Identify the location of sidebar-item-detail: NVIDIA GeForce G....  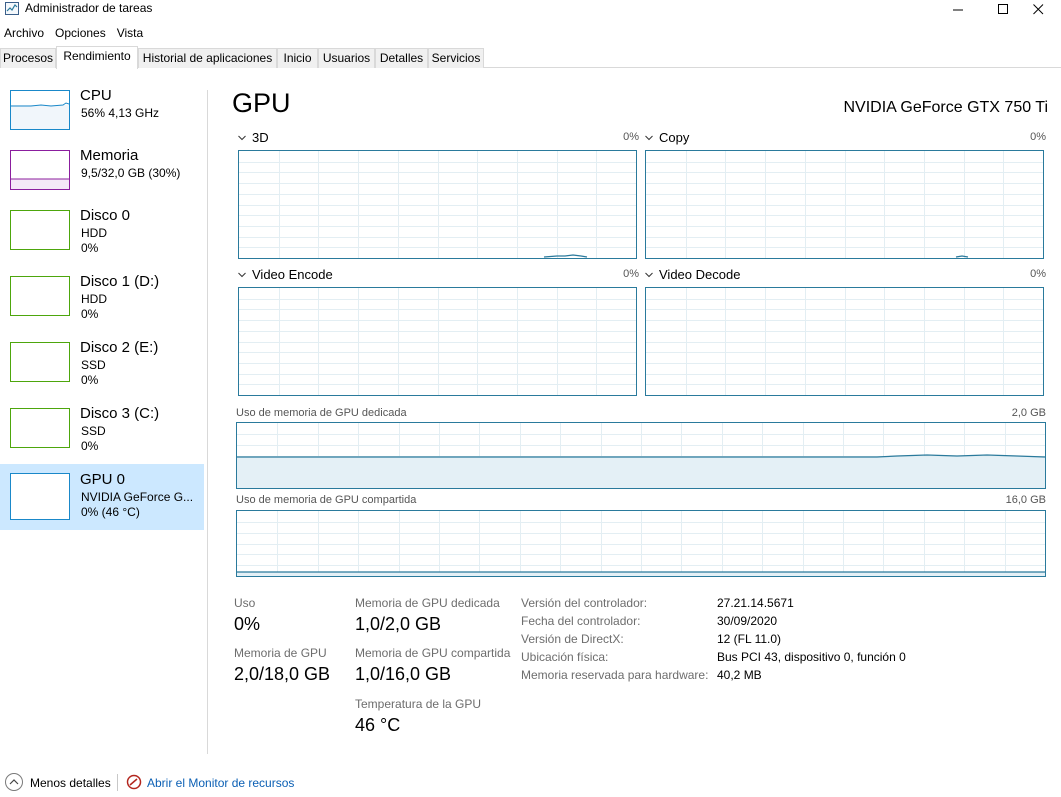
(137, 497).